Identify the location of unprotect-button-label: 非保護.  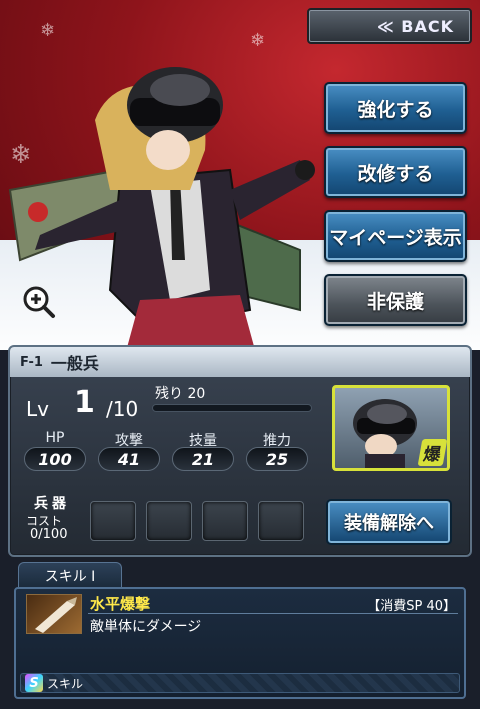
(395, 301).